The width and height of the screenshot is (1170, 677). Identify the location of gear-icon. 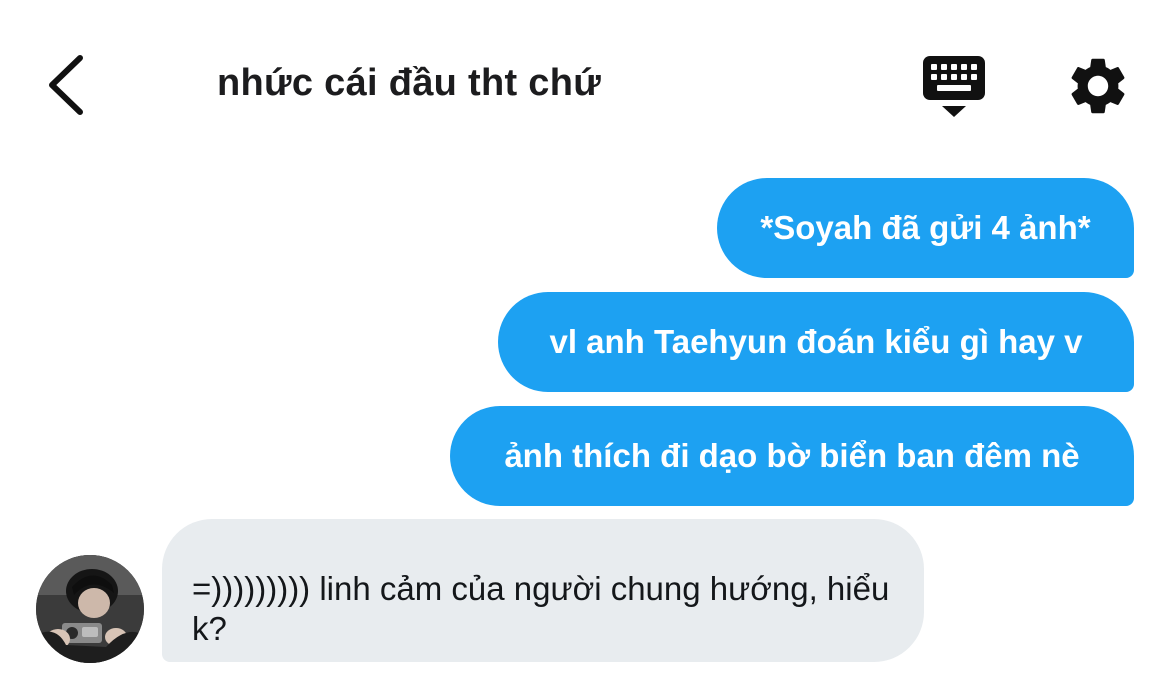
(1098, 86).